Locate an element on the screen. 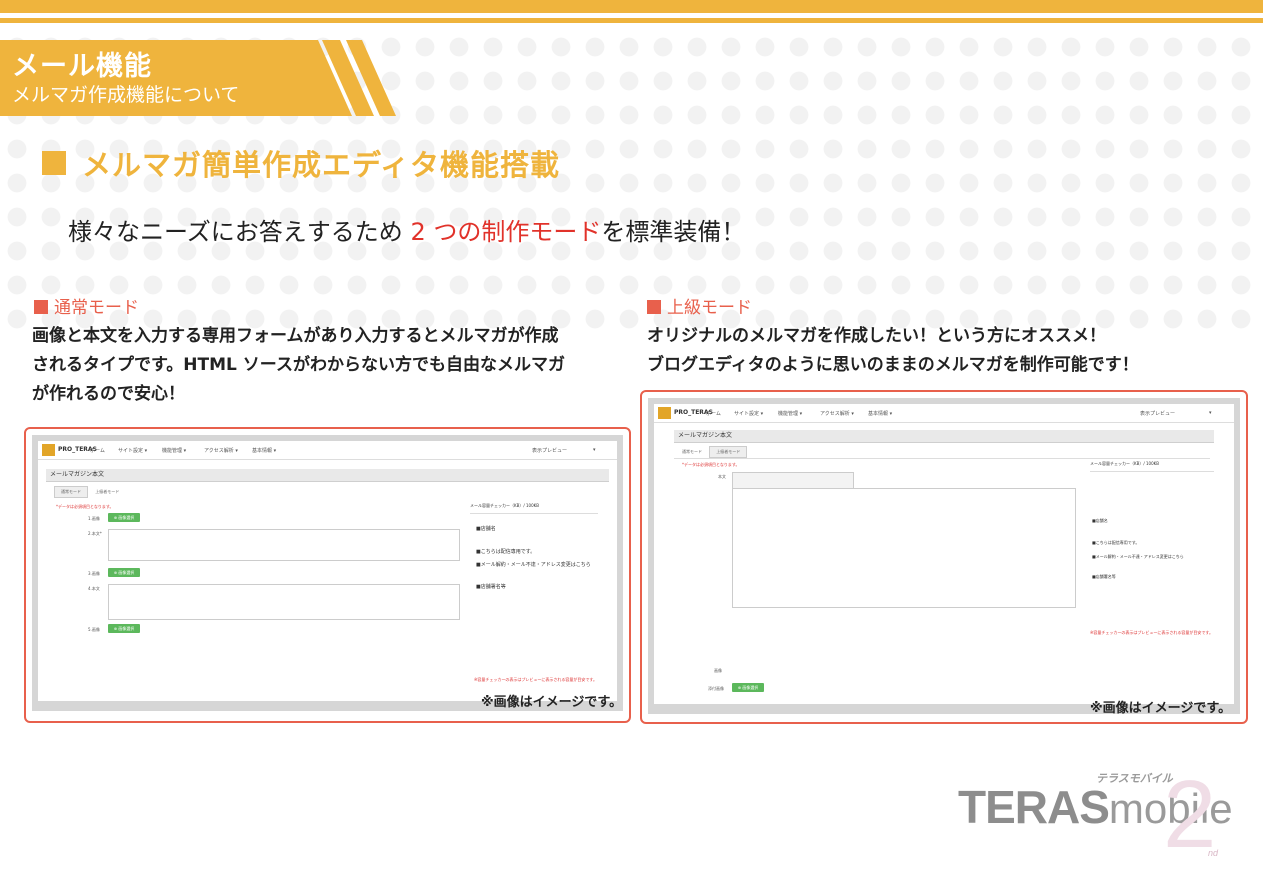  lead-text: 様々なニーズにお答えするため 2 つの制作モードを標準装備！ is located at coordinates (406, 229).